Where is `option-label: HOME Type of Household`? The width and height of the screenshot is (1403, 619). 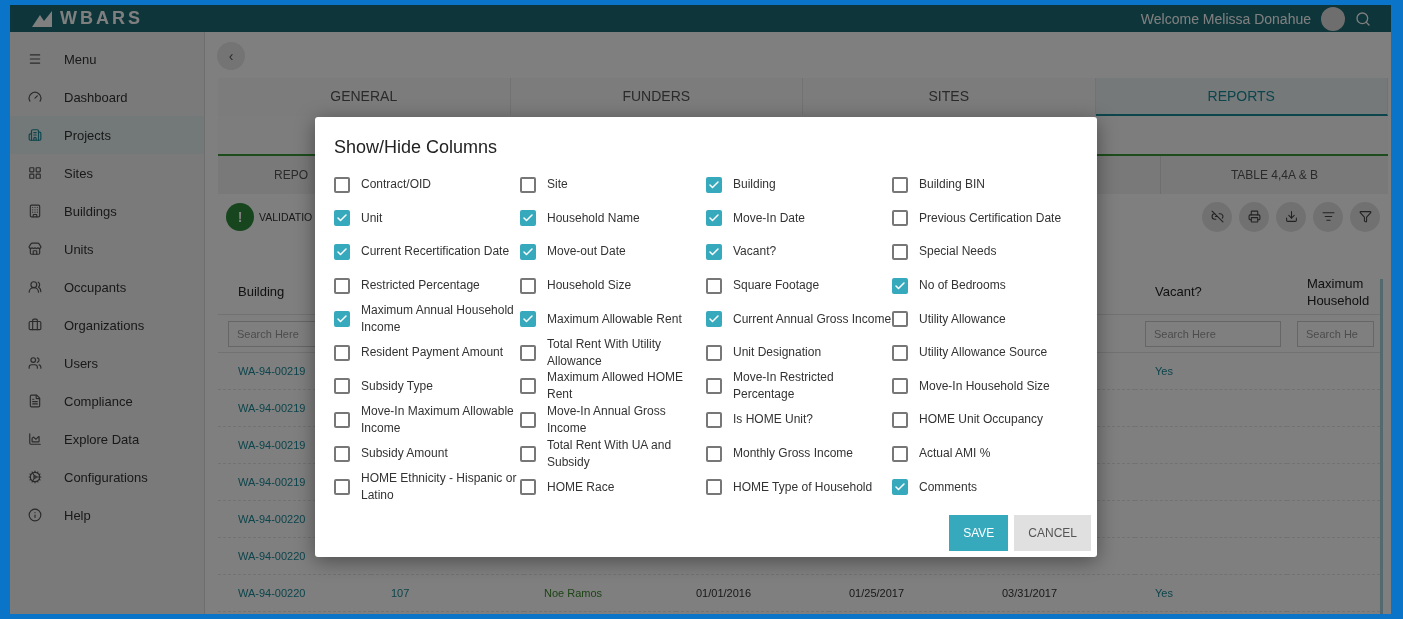
option-label: HOME Type of Household is located at coordinates (803, 487).